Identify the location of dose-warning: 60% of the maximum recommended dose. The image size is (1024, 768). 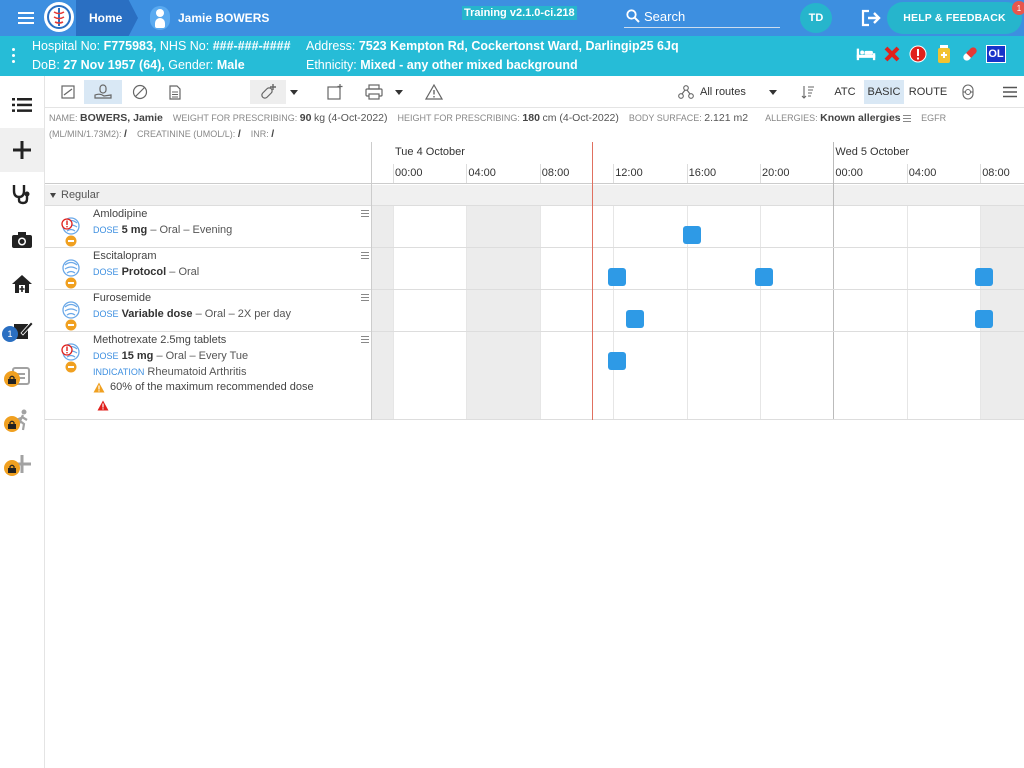
(203, 387).